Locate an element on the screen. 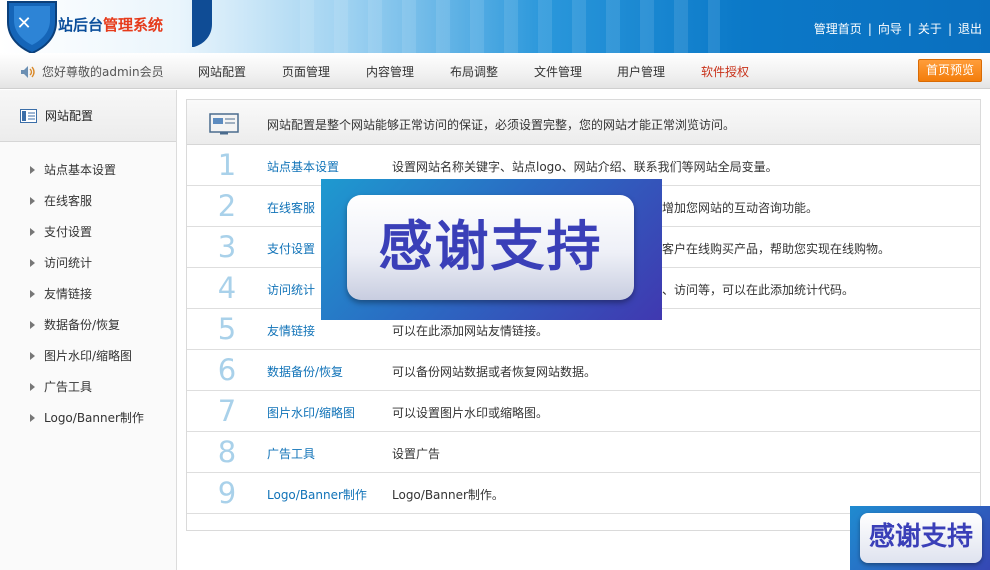  sidebar-item-statistics: 访问统计 is located at coordinates (88, 262).